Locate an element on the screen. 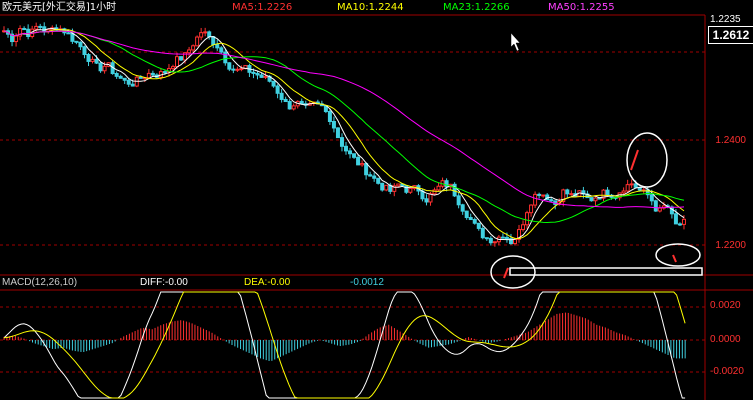 The width and height of the screenshot is (753, 400). ma23-label: MA23:1.2266 is located at coordinates (476, 7).